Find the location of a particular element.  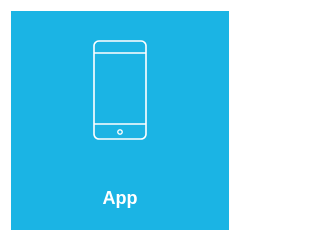

app-label: App is located at coordinates (120, 198).